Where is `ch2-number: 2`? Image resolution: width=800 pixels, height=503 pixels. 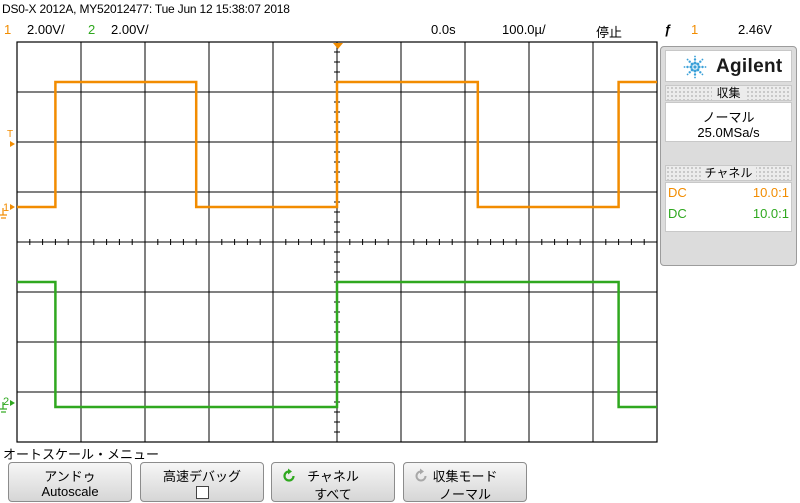
ch2-number: 2 is located at coordinates (92, 29).